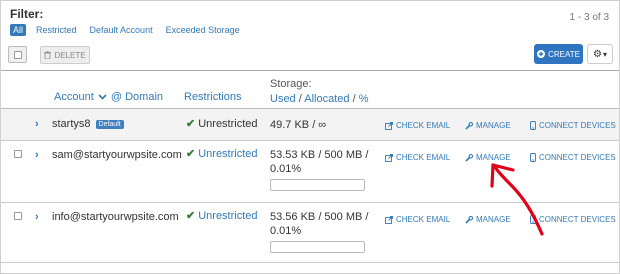 The image size is (620, 274). I want to click on settings-dropdown-button: ⚙ ▾, so click(600, 54).